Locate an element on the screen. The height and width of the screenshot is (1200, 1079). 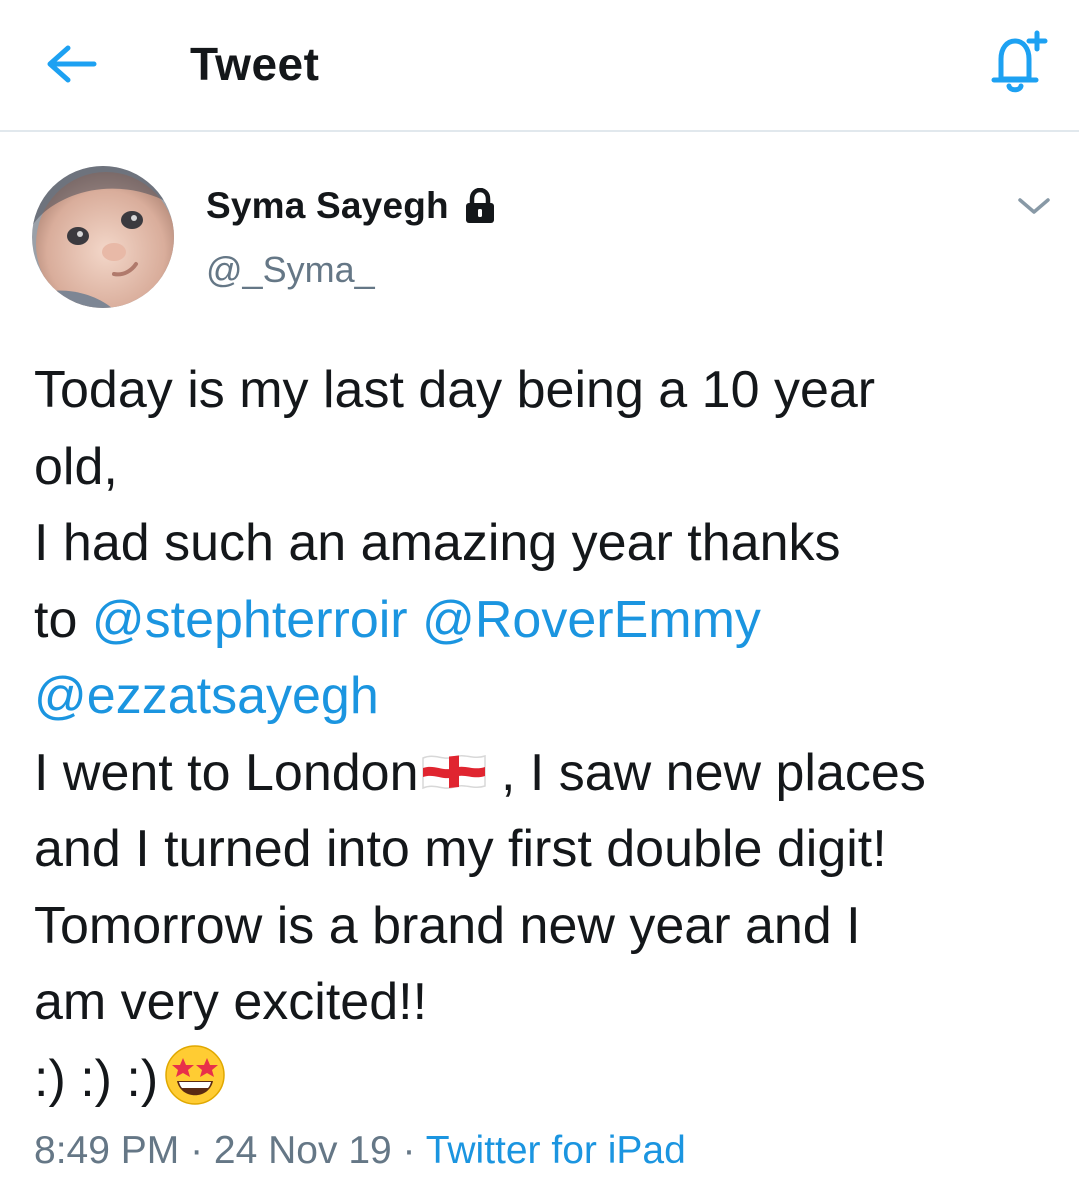
tweet-text-segment: to is located at coordinates (63, 619).